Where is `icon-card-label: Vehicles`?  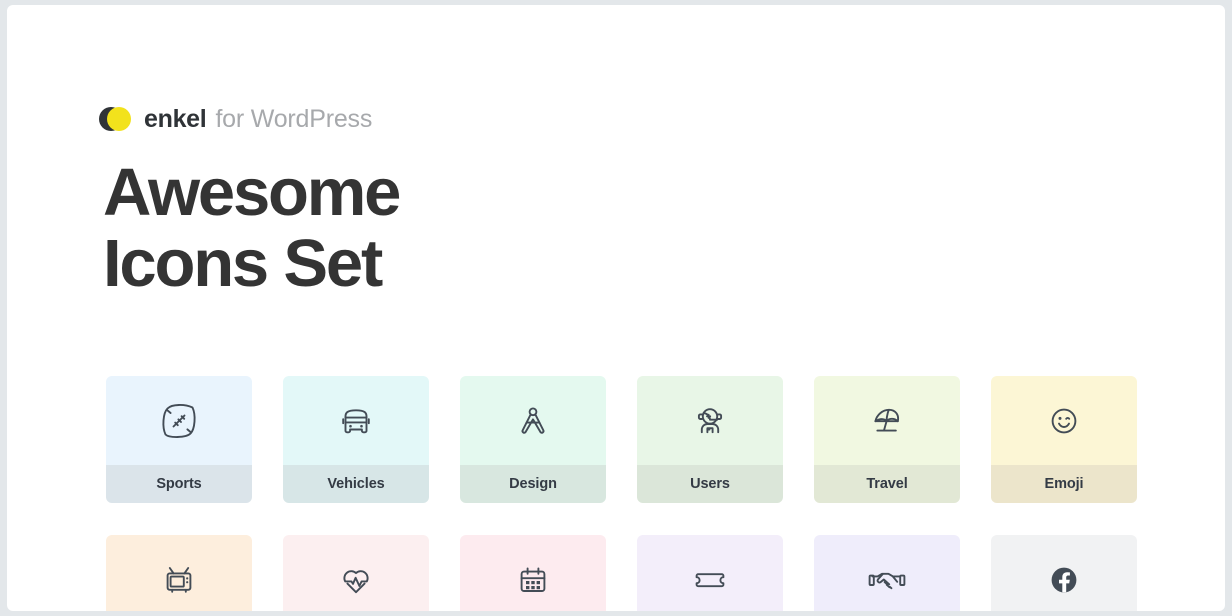
icon-card-label: Vehicles is located at coordinates (356, 484).